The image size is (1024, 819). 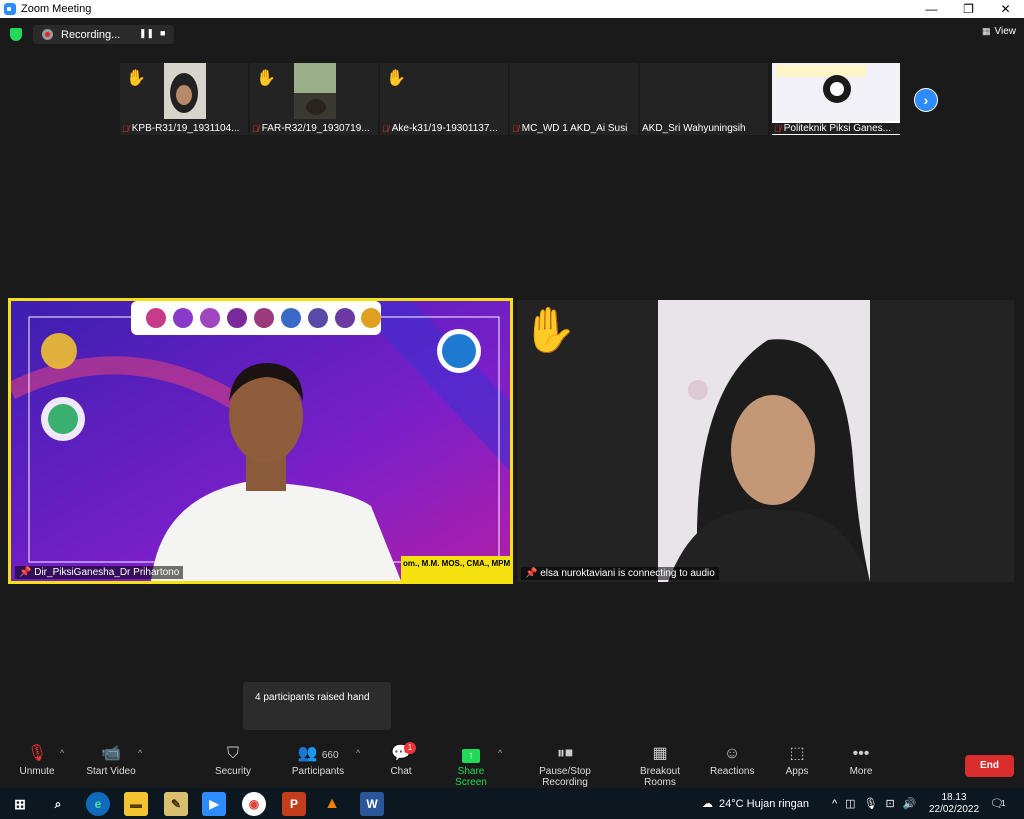 I want to click on clock-date: 22/02/2022, so click(x=954, y=809).